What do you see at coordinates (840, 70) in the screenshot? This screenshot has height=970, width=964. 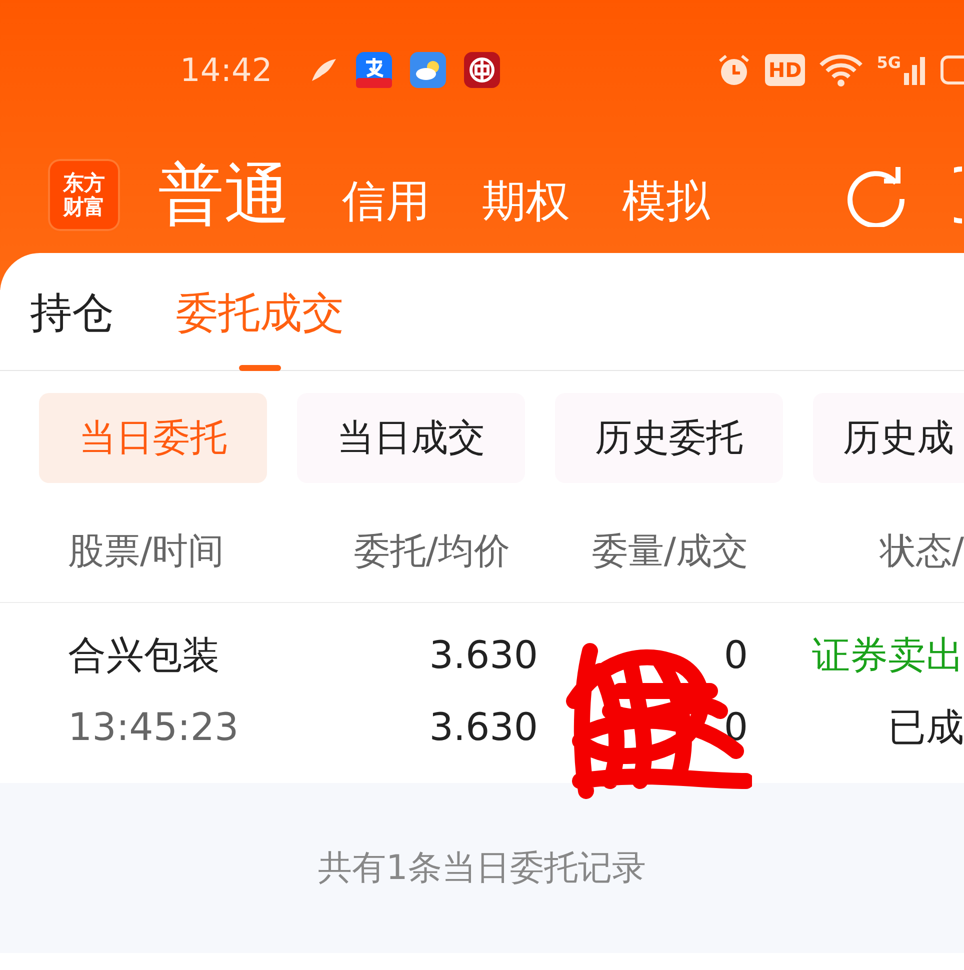 I see `wifi-icon` at bounding box center [840, 70].